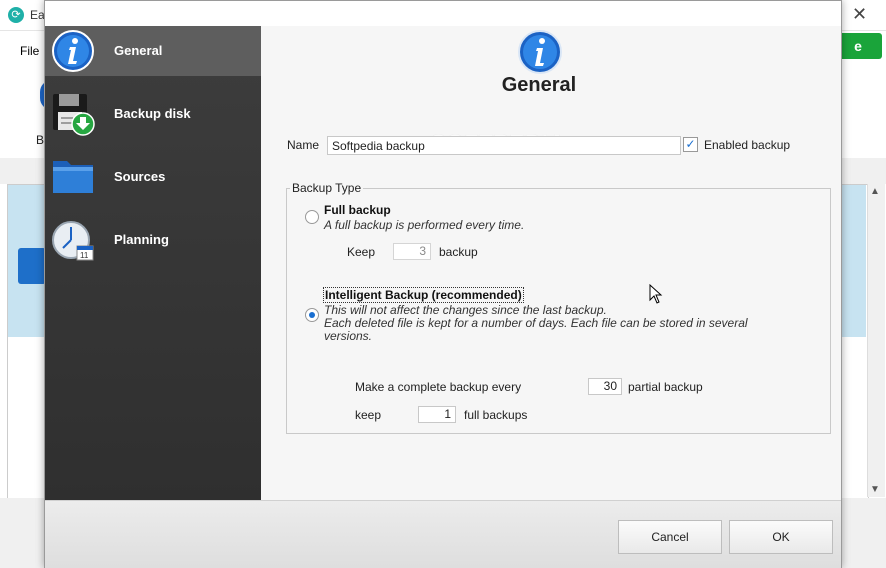 The image size is (886, 568). What do you see at coordinates (438, 387) in the screenshot?
I see `complete-backup-label: Make a complete backup every` at bounding box center [438, 387].